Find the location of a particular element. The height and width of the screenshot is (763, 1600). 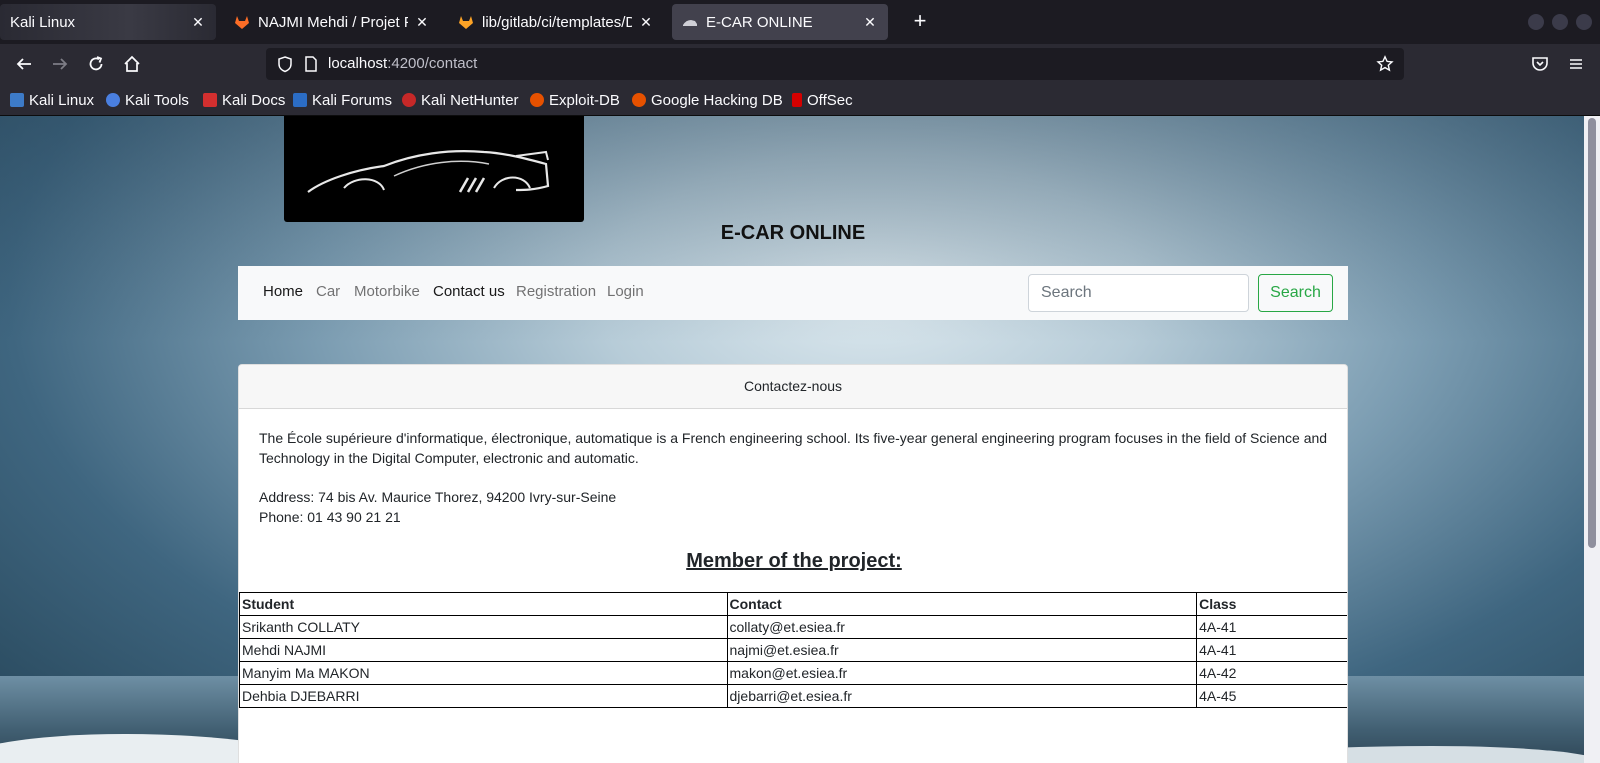

scrollbar-thumb is located at coordinates (1592, 333).